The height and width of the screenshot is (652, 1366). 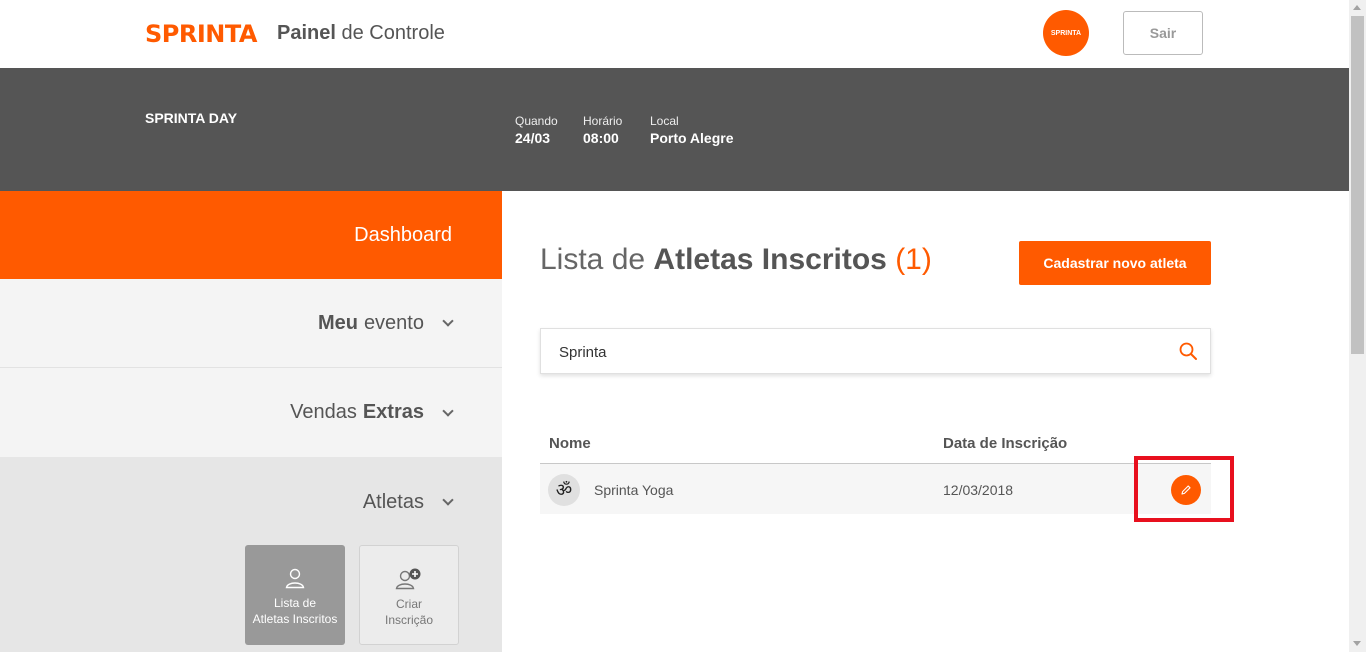 I want to click on tile-lista-atletas: Lista de Atletas Inscritos, so click(x=295, y=595).